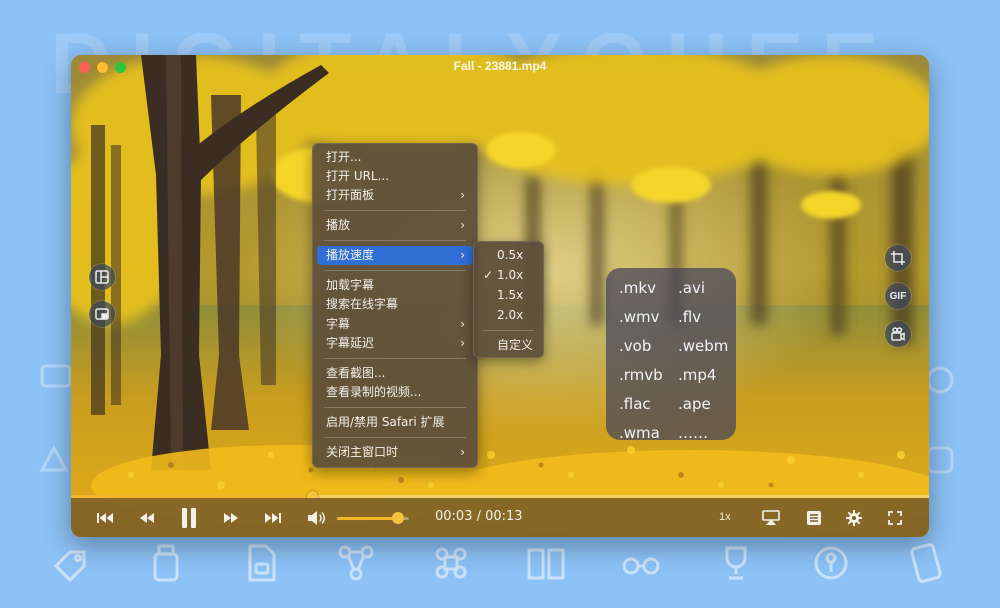  I want to click on record-video-icon, so click(898, 334).